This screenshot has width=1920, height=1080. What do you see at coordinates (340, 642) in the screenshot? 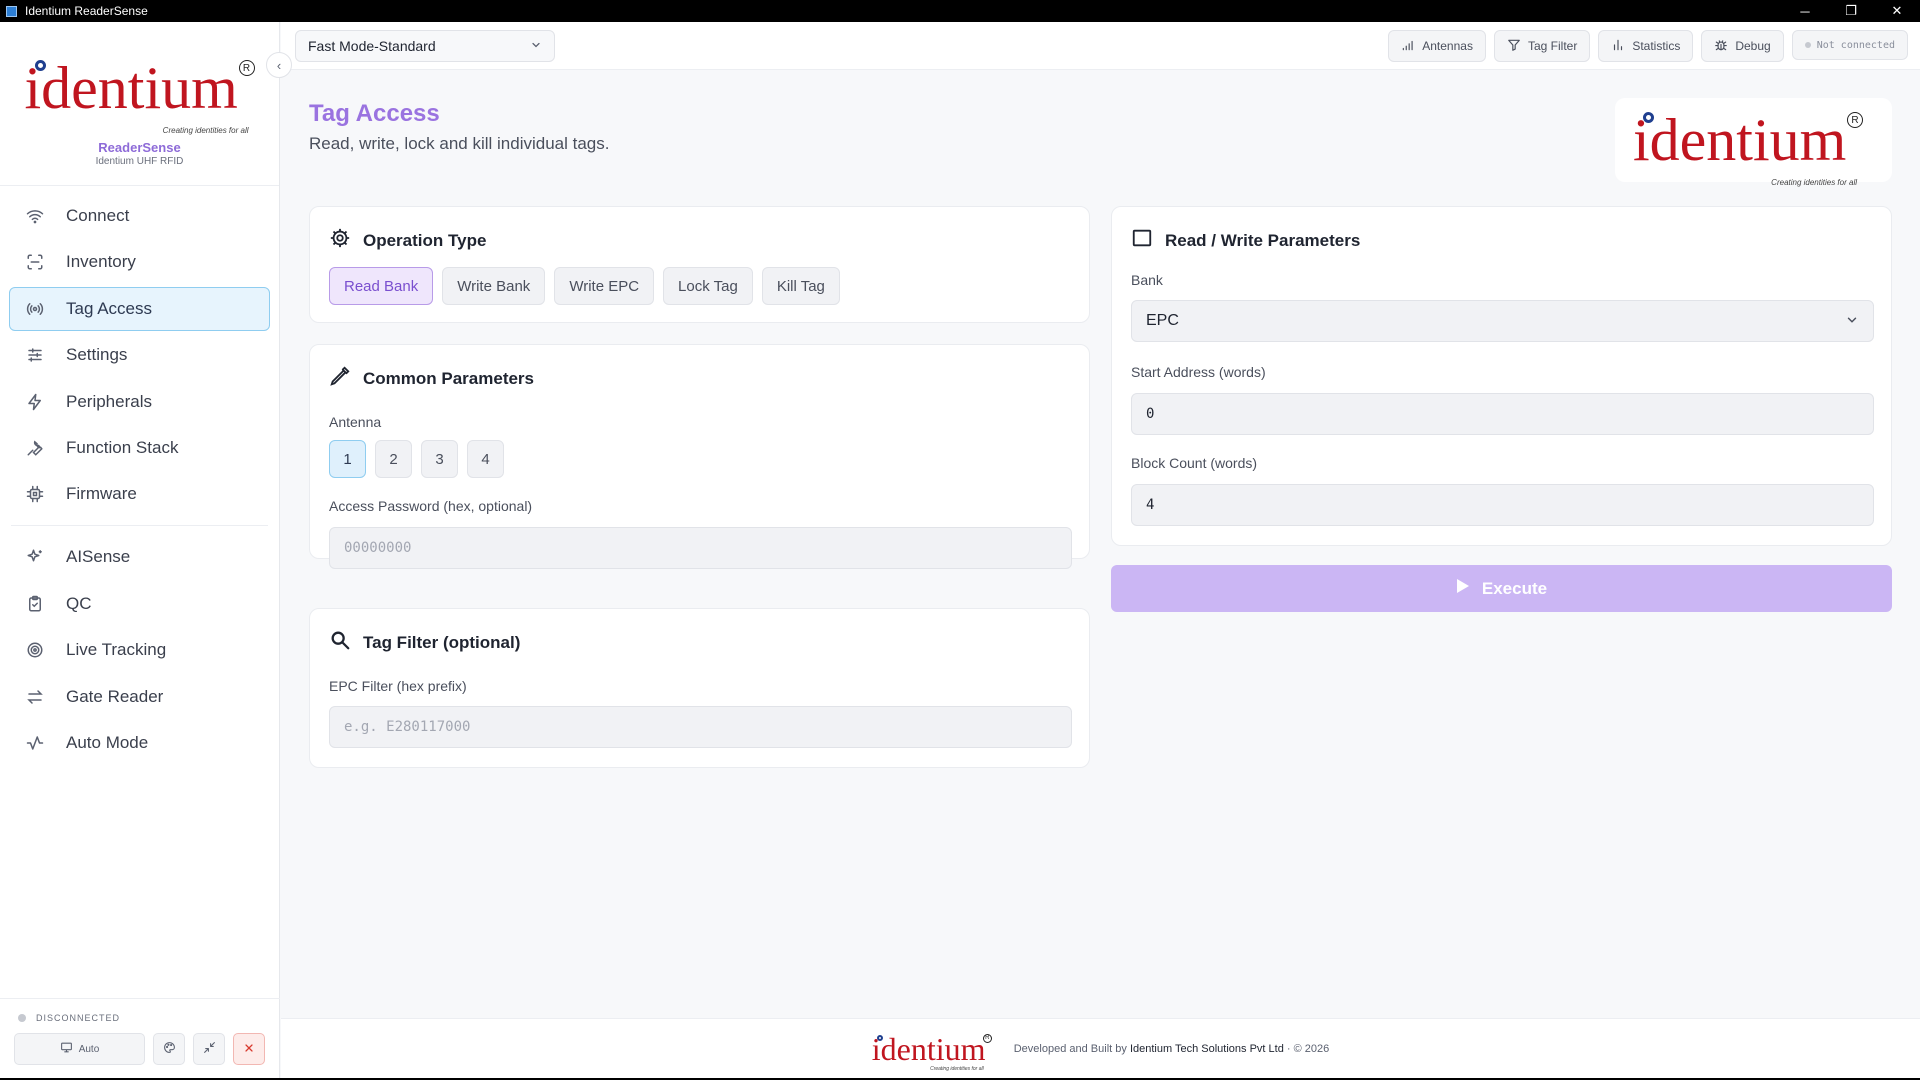
I see `search-icon` at bounding box center [340, 642].